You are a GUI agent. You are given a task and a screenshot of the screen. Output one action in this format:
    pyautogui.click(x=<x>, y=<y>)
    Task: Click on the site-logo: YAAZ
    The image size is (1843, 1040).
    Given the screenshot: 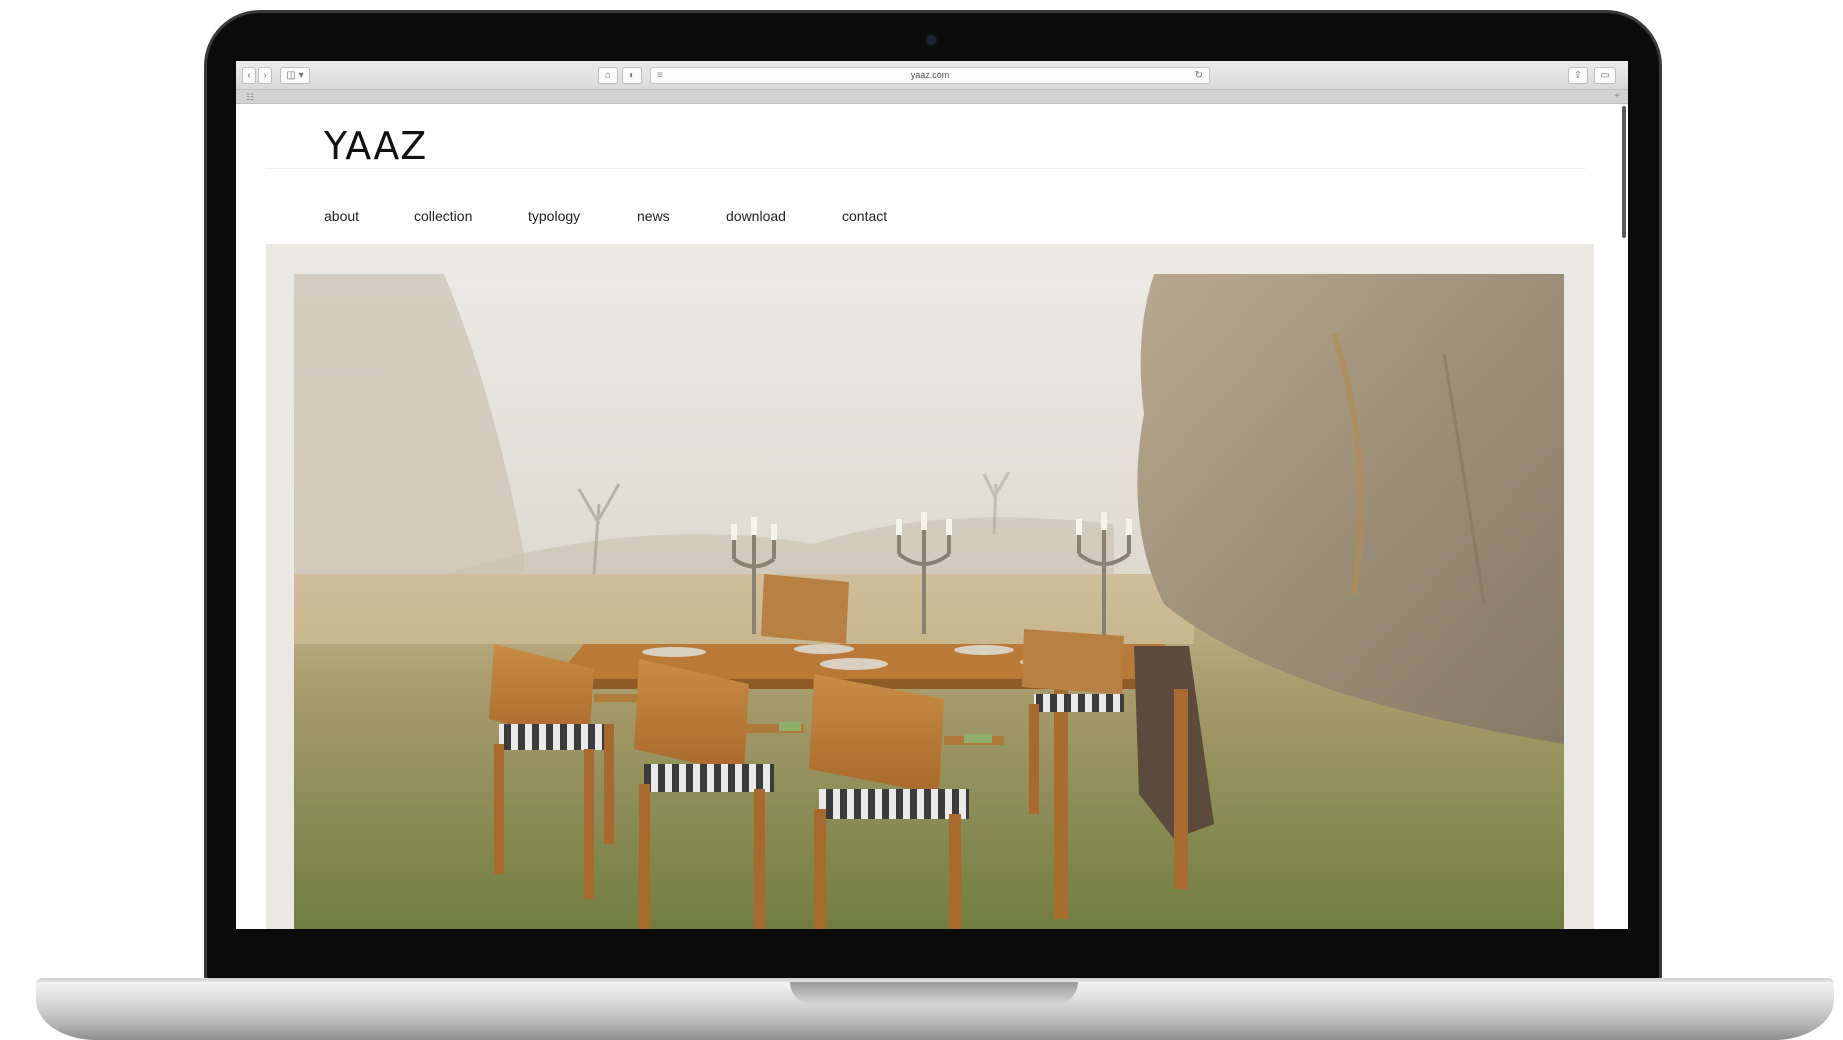 What is the action you would take?
    pyautogui.click(x=375, y=146)
    